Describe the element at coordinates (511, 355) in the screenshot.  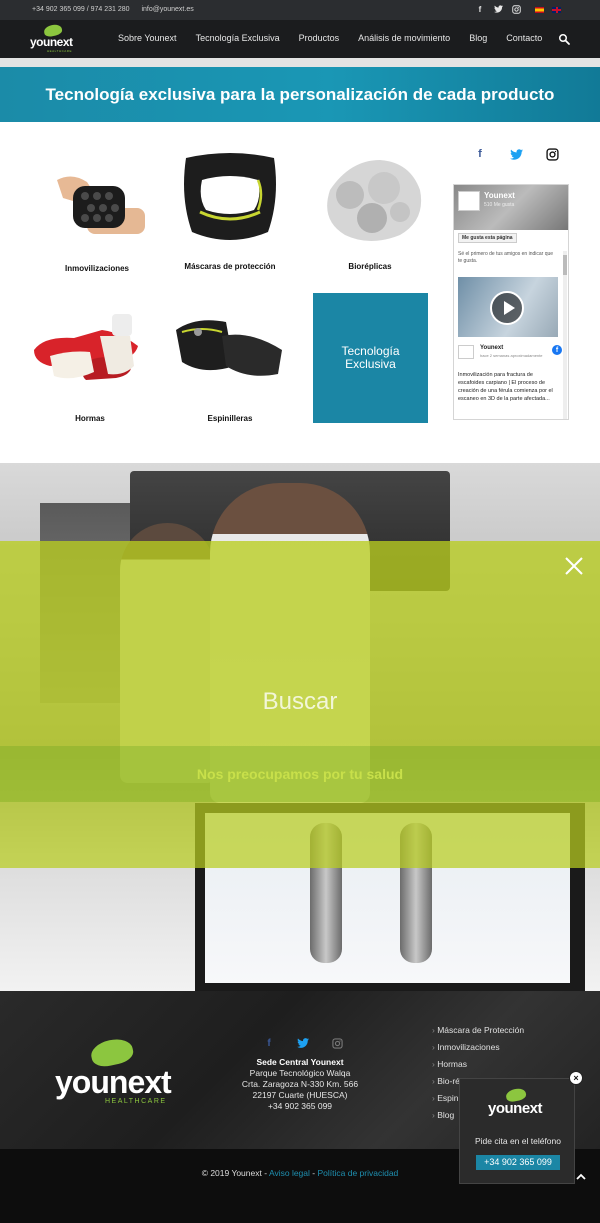
I see `post-time: hace 2 semanas aproximadamente` at that location.